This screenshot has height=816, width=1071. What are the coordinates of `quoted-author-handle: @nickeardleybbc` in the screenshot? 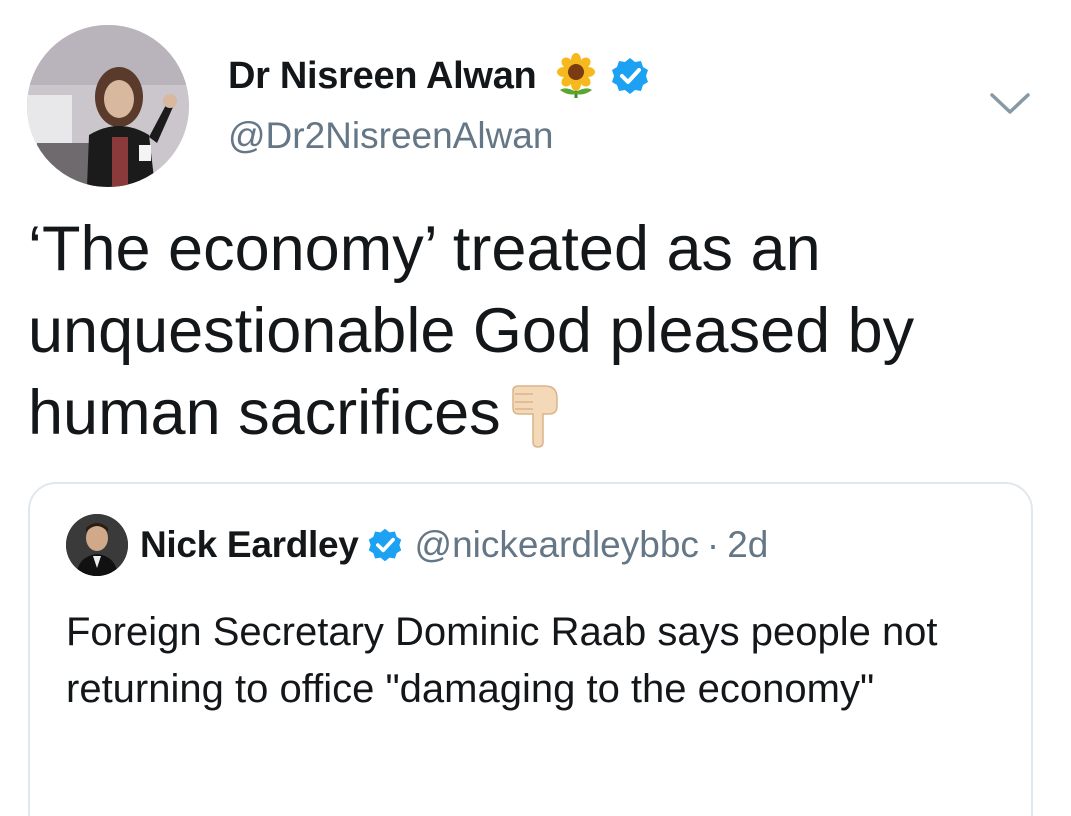 It's located at (557, 545).